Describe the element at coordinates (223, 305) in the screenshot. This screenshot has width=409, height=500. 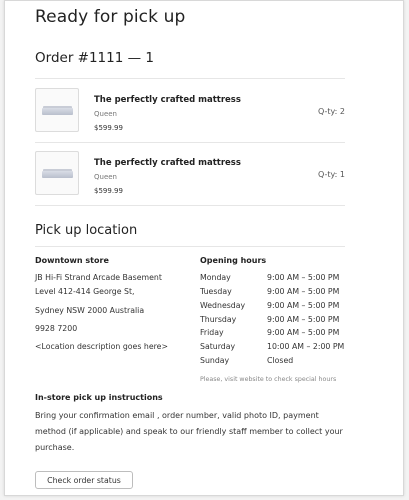
I see `hours-day: Wednesday` at that location.